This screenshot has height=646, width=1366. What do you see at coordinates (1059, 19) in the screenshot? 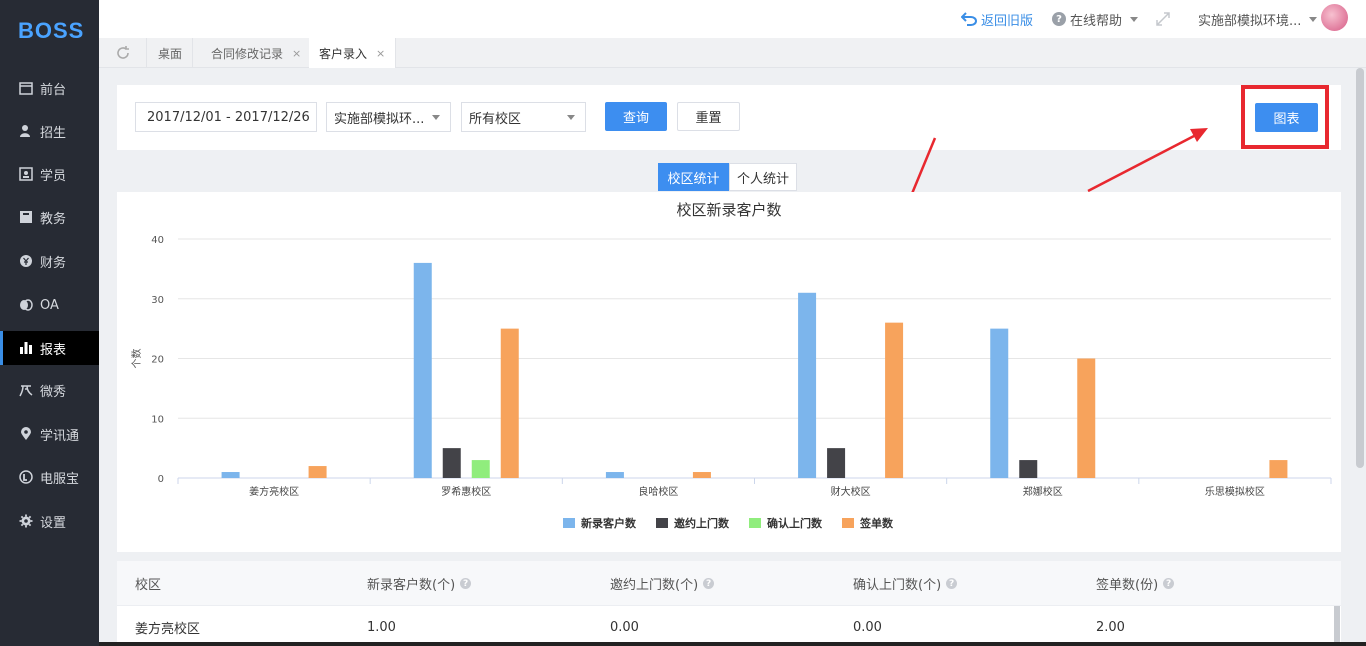
I see `question-circle-icon: ?` at bounding box center [1059, 19].